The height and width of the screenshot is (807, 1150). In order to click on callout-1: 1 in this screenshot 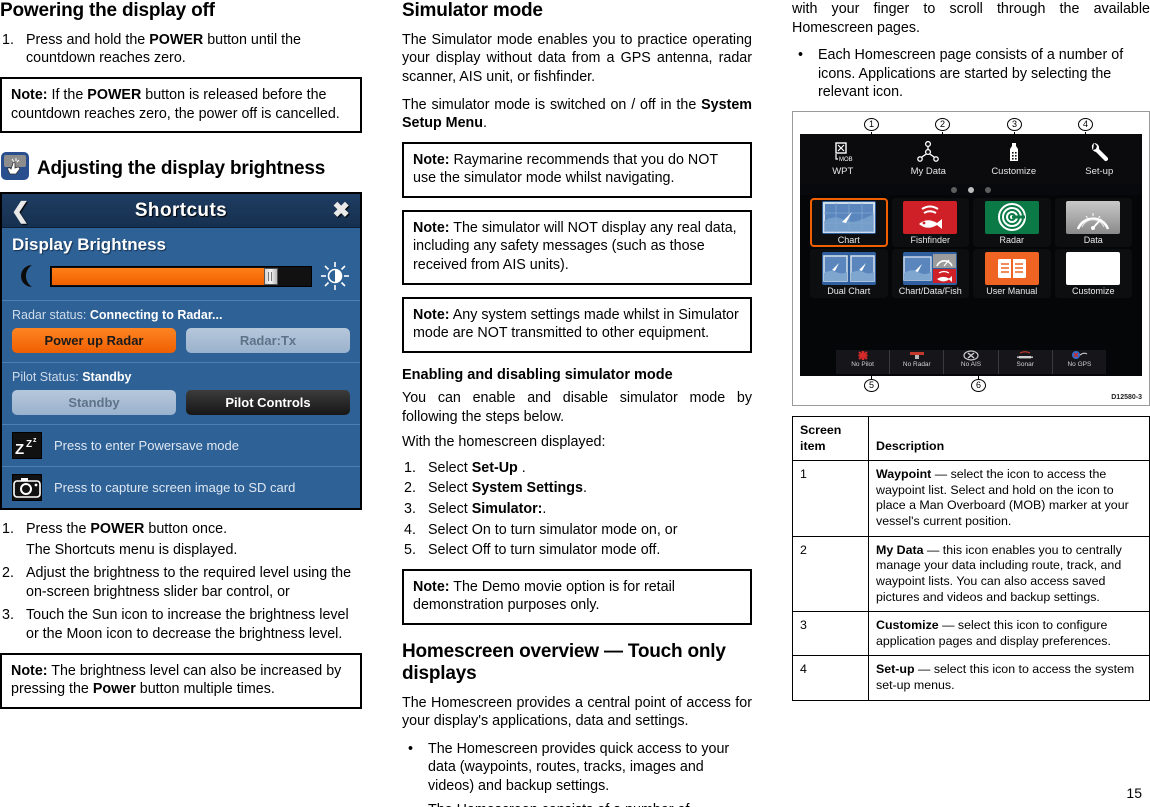, I will do `click(871, 124)`.